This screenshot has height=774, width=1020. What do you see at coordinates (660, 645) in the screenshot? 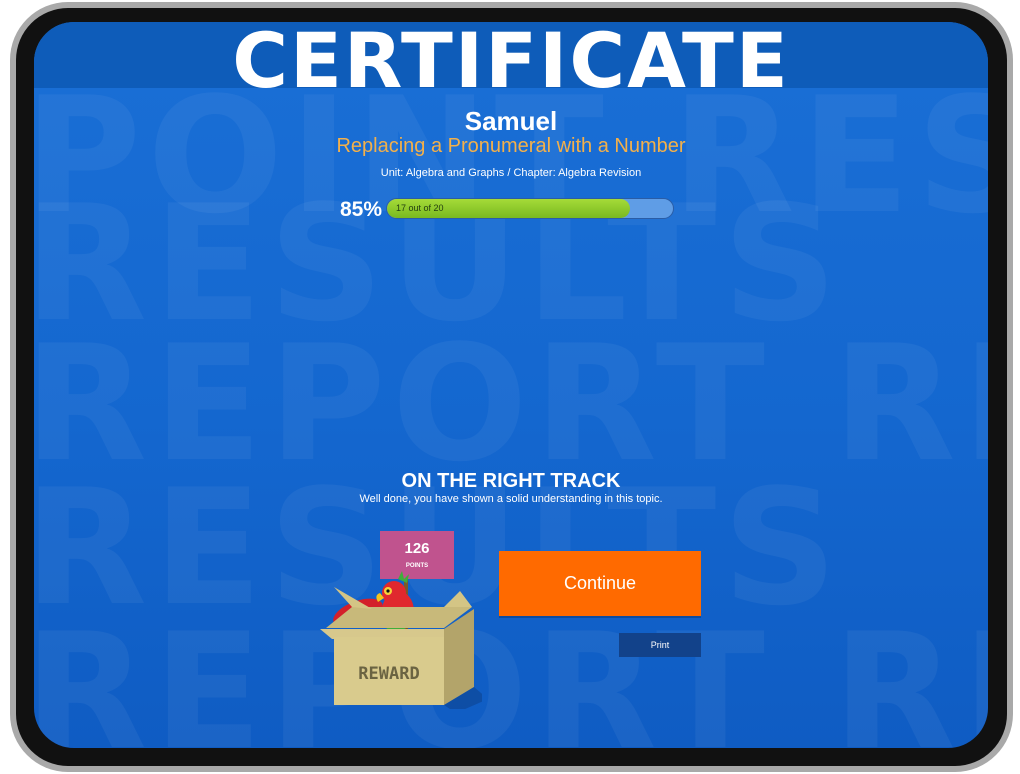
I see `print-button: Print` at bounding box center [660, 645].